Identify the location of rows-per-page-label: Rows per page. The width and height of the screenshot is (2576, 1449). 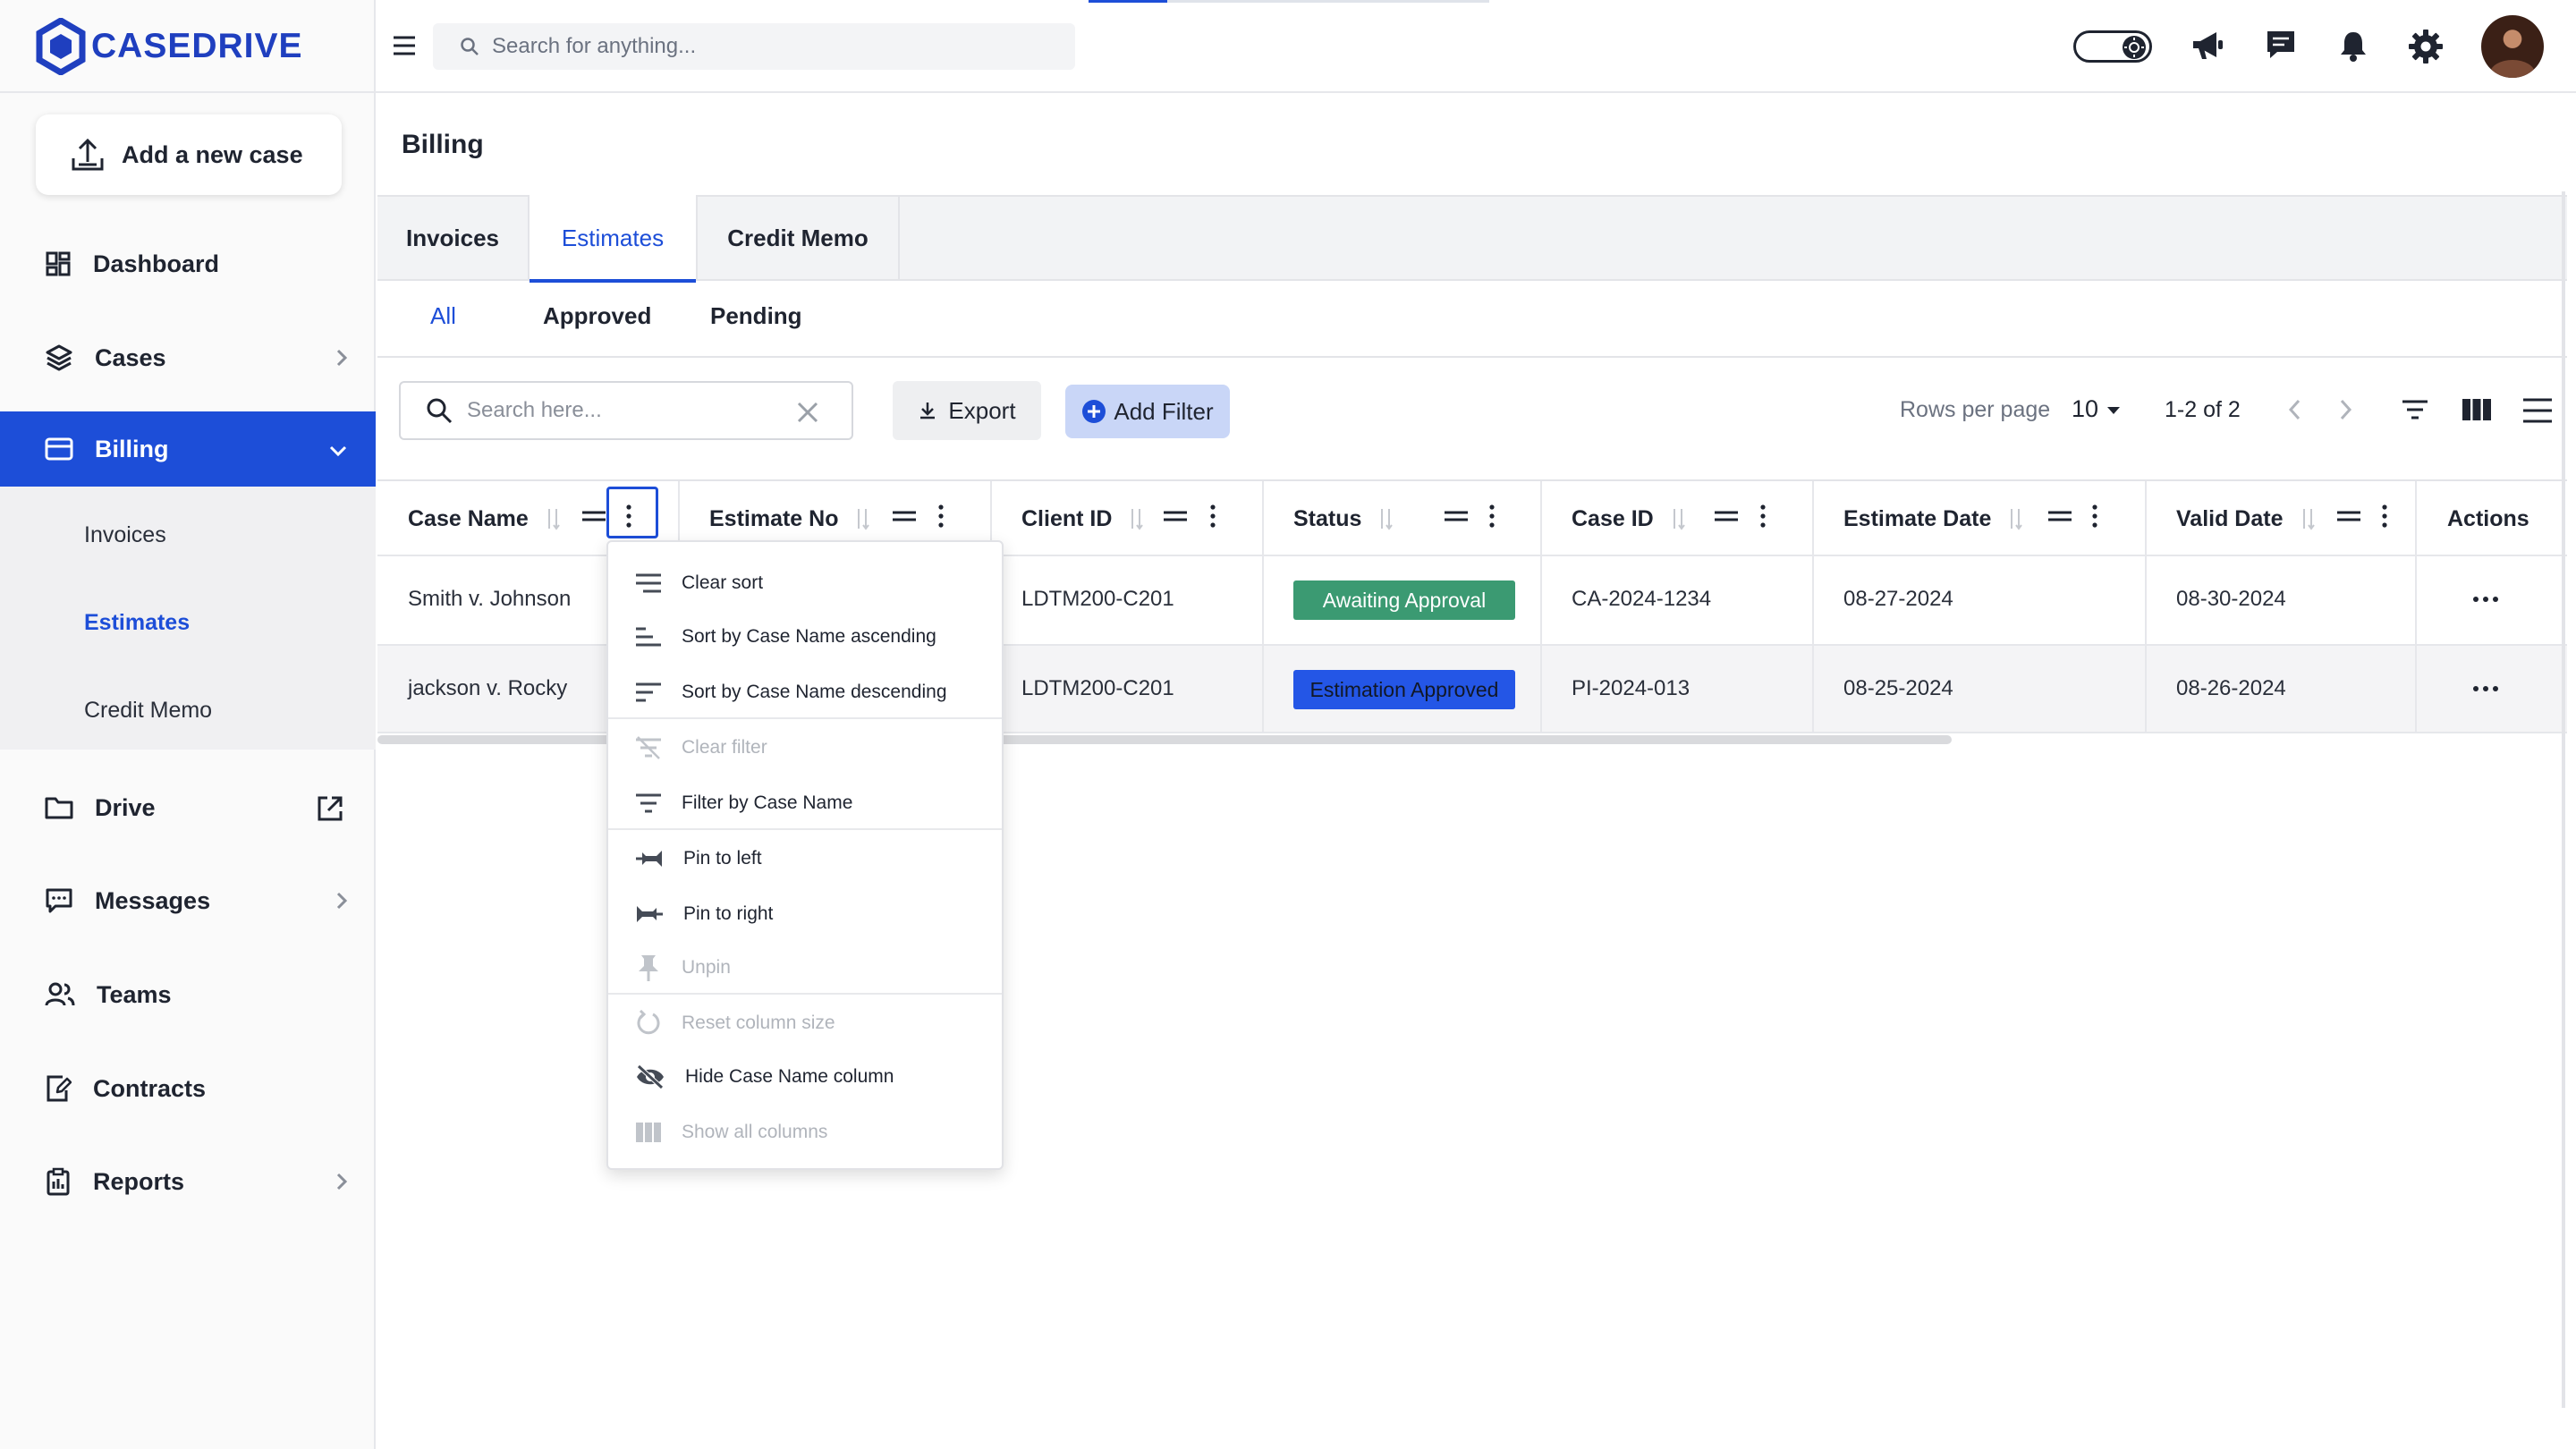
(1975, 409).